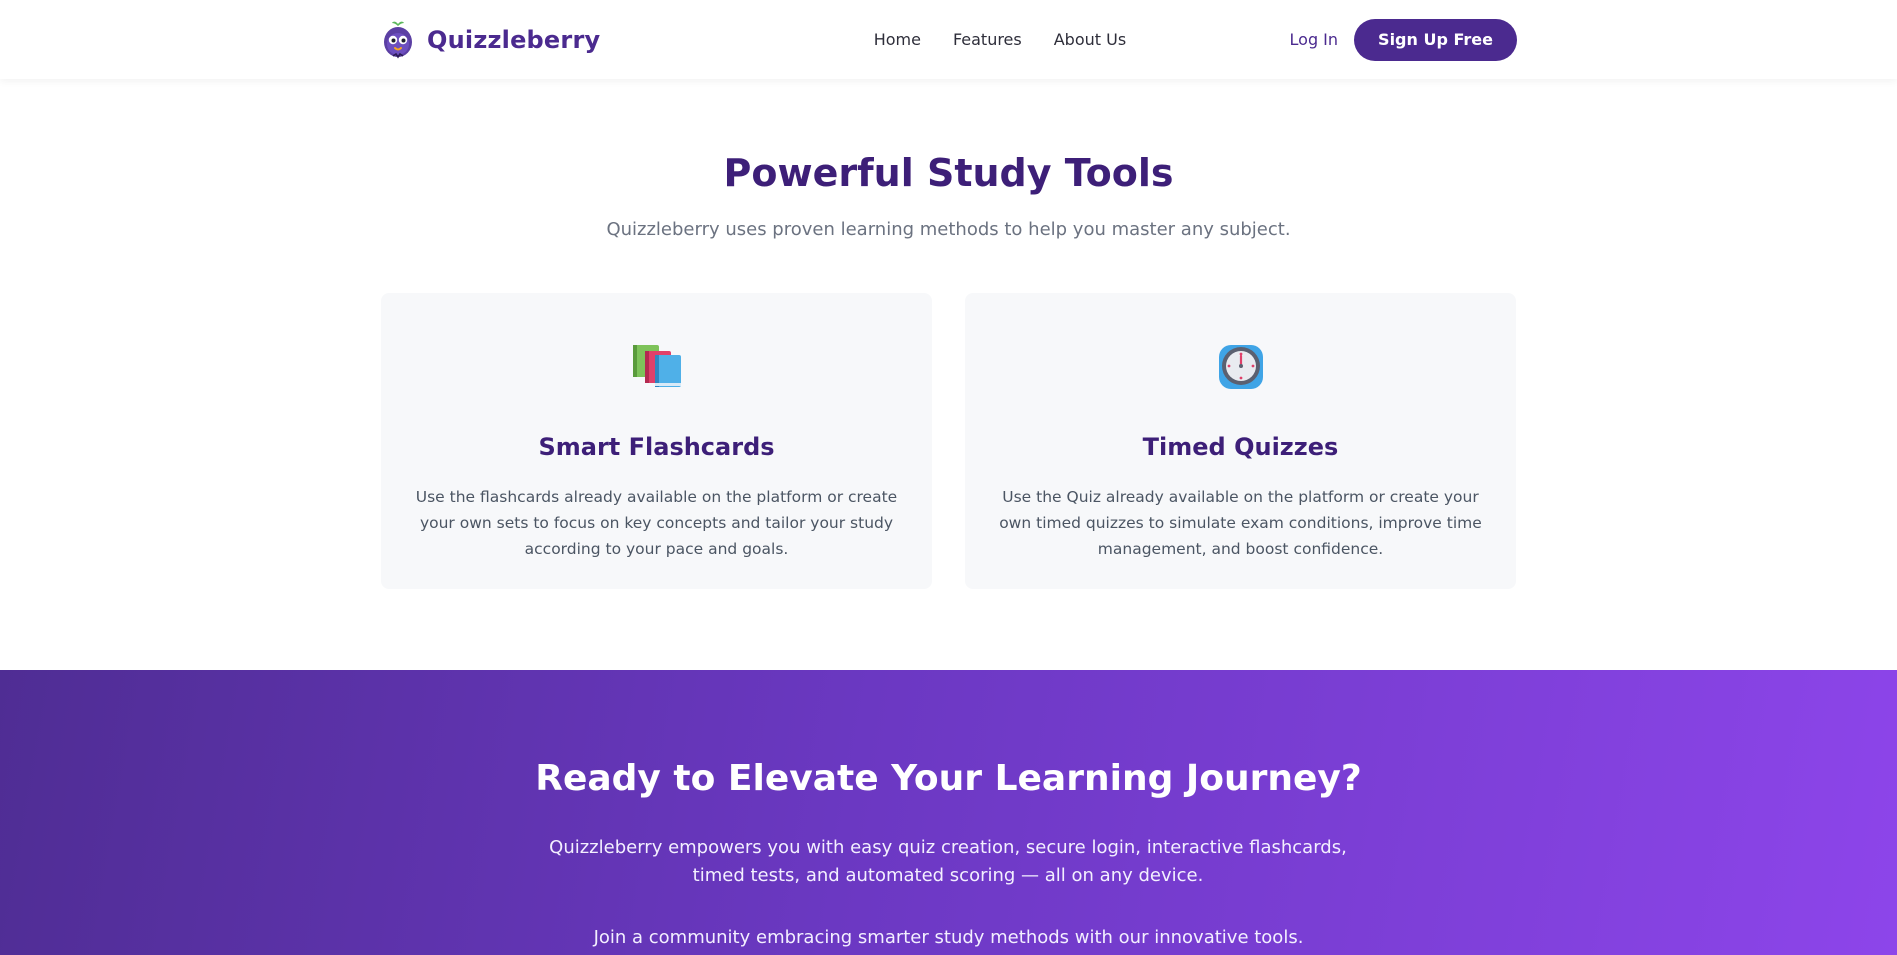 This screenshot has height=955, width=1897. What do you see at coordinates (1314, 39) in the screenshot?
I see `login-link: Log In` at bounding box center [1314, 39].